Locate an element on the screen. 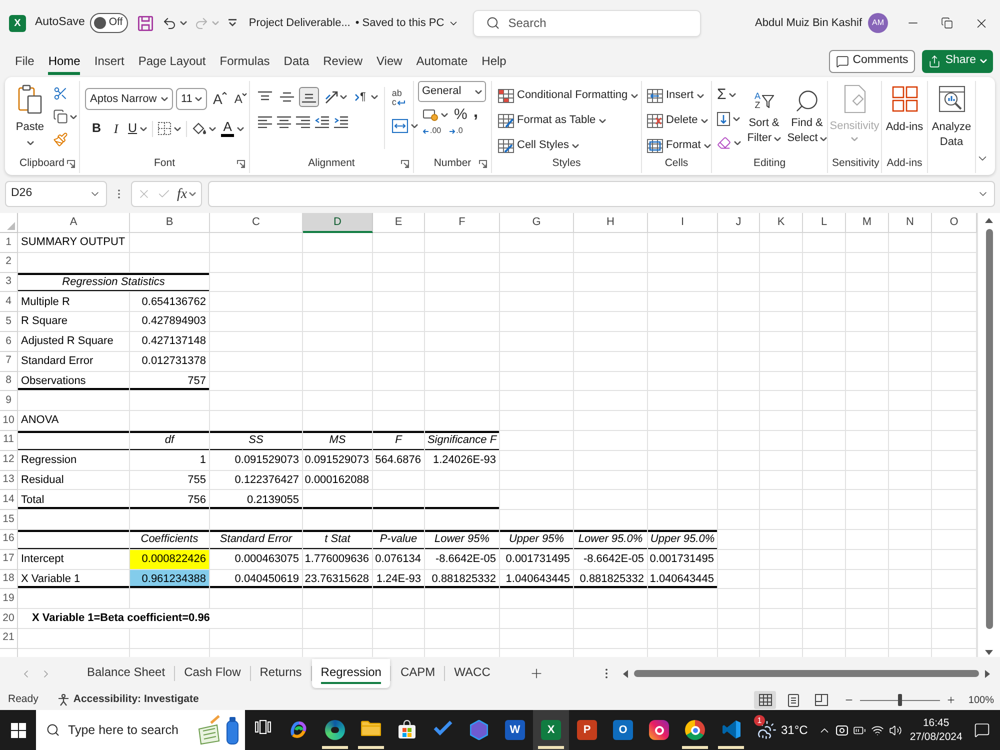  fill-down-icon is located at coordinates (723, 119).